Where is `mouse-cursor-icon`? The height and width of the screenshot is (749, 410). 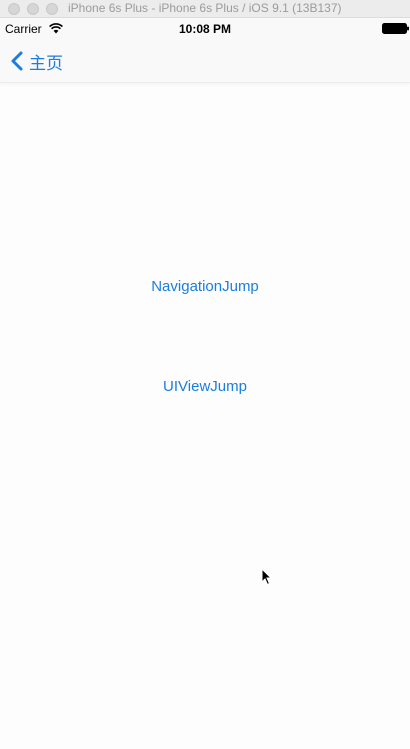 mouse-cursor-icon is located at coordinates (267, 577).